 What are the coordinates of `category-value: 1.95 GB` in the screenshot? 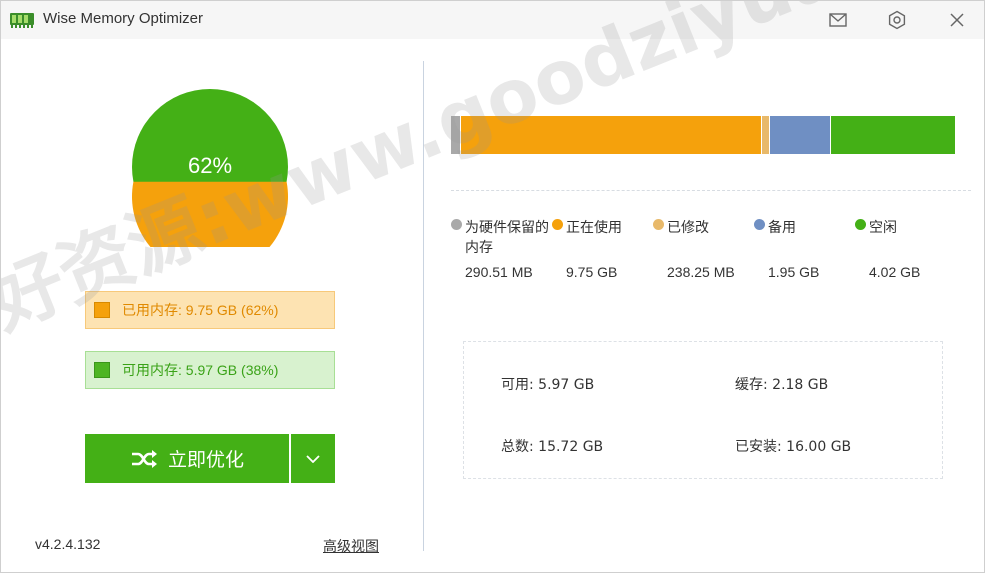 It's located at (794, 272).